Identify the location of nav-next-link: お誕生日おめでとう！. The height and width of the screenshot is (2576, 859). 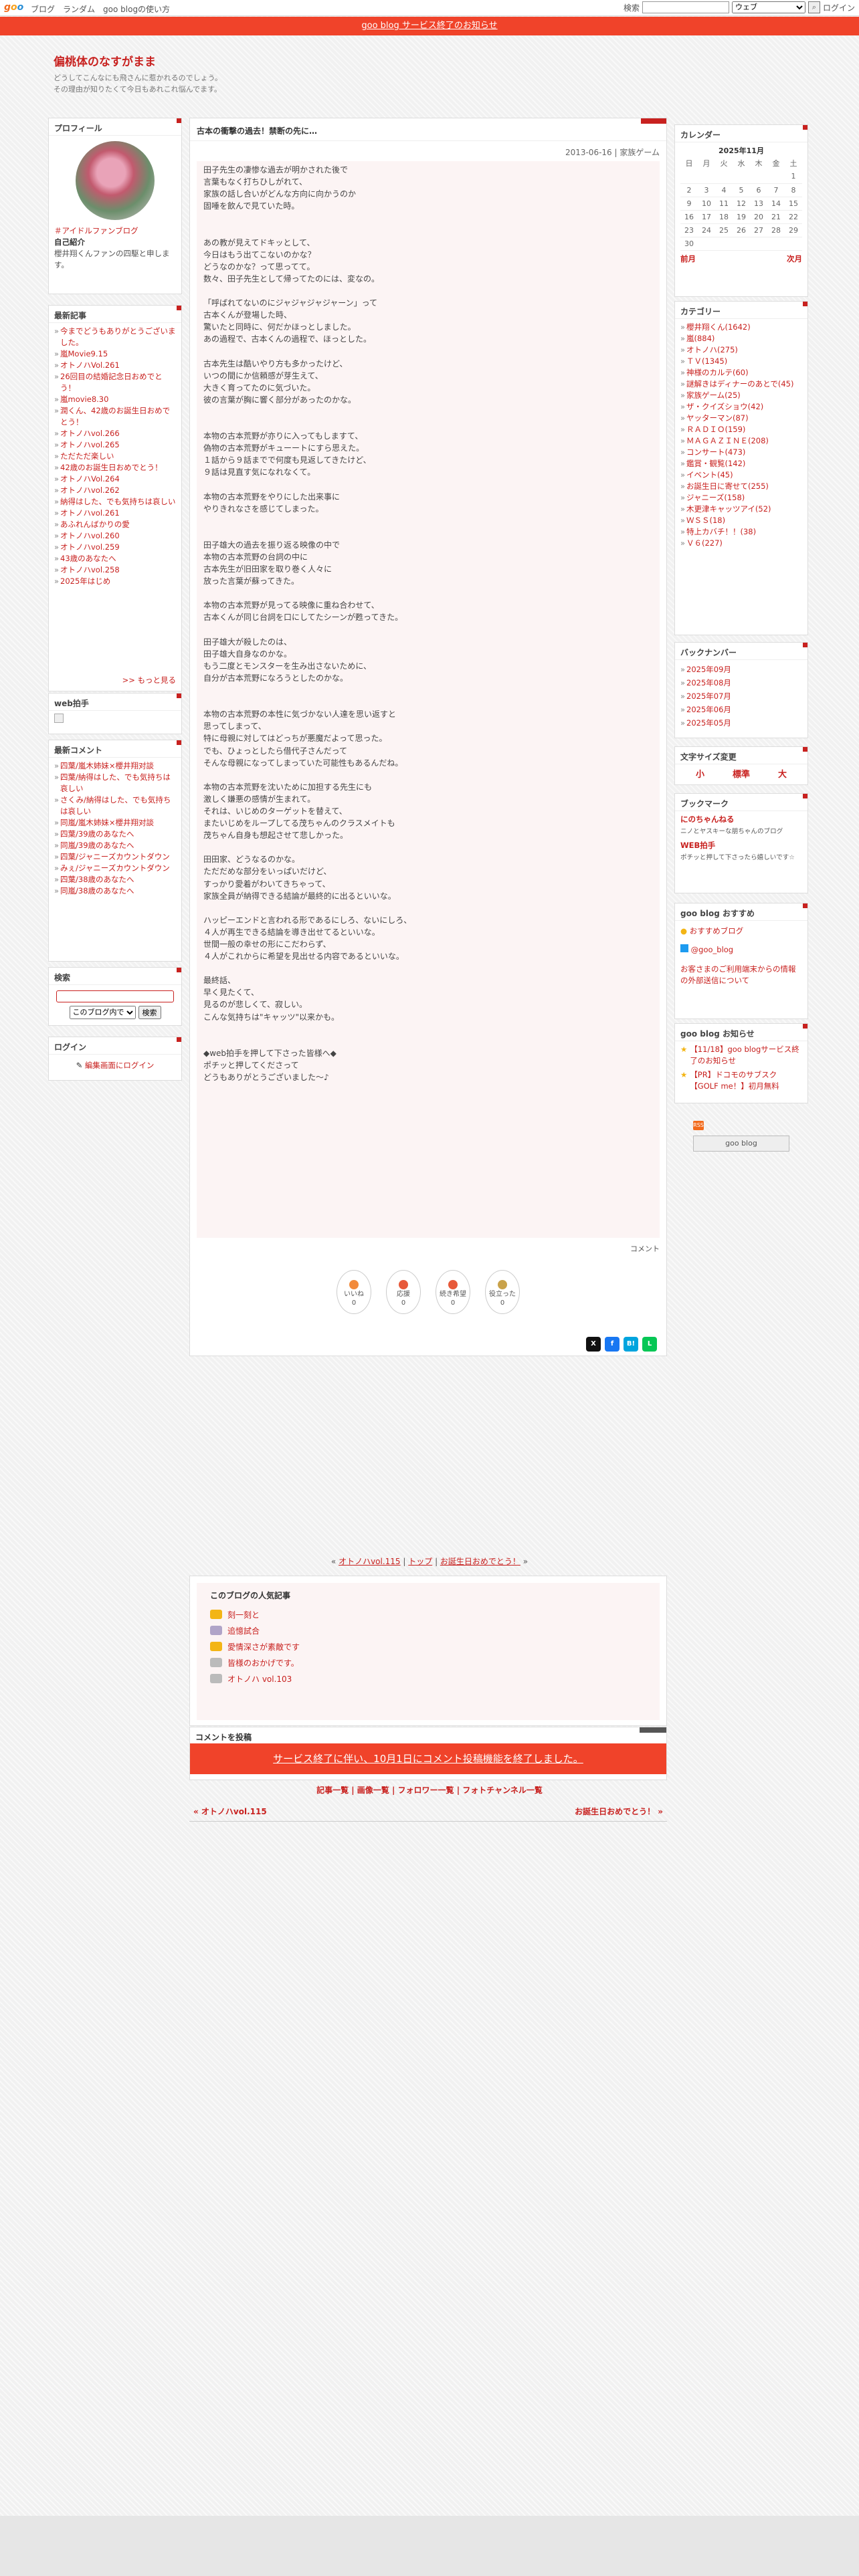
(480, 1561).